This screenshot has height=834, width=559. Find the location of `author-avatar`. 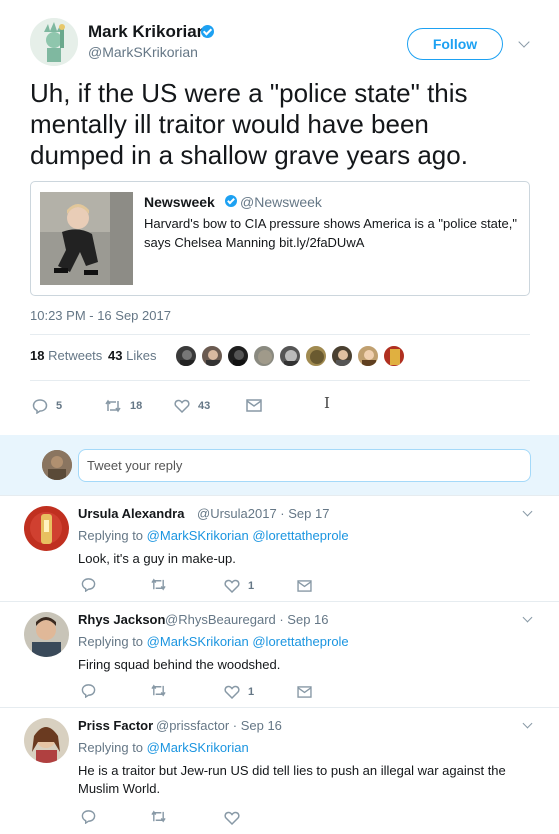

author-avatar is located at coordinates (54, 42).